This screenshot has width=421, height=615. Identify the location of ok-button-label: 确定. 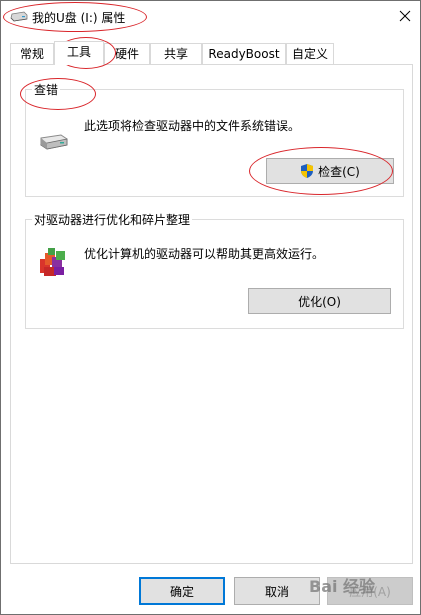
(181, 591).